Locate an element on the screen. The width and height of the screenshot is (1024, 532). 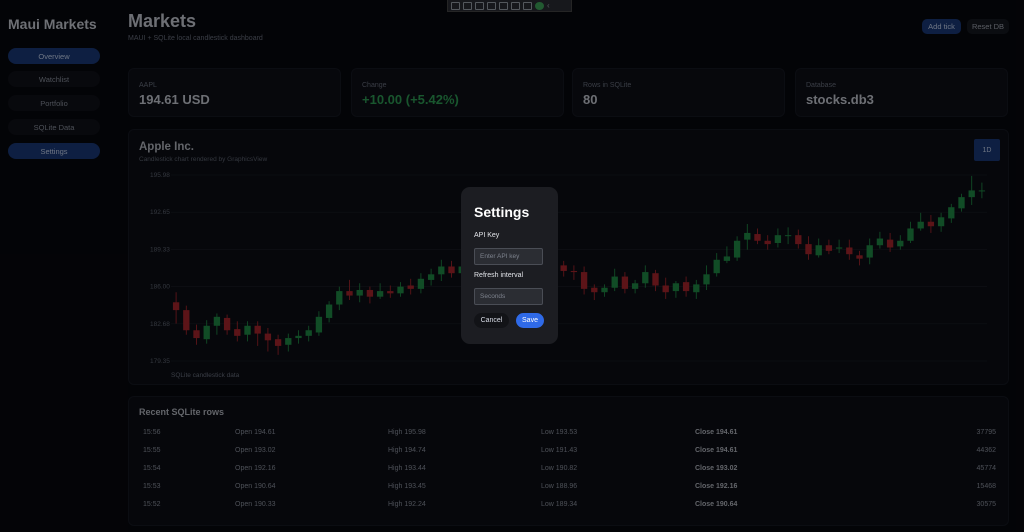
refresh-interval-input is located at coordinates (508, 296).